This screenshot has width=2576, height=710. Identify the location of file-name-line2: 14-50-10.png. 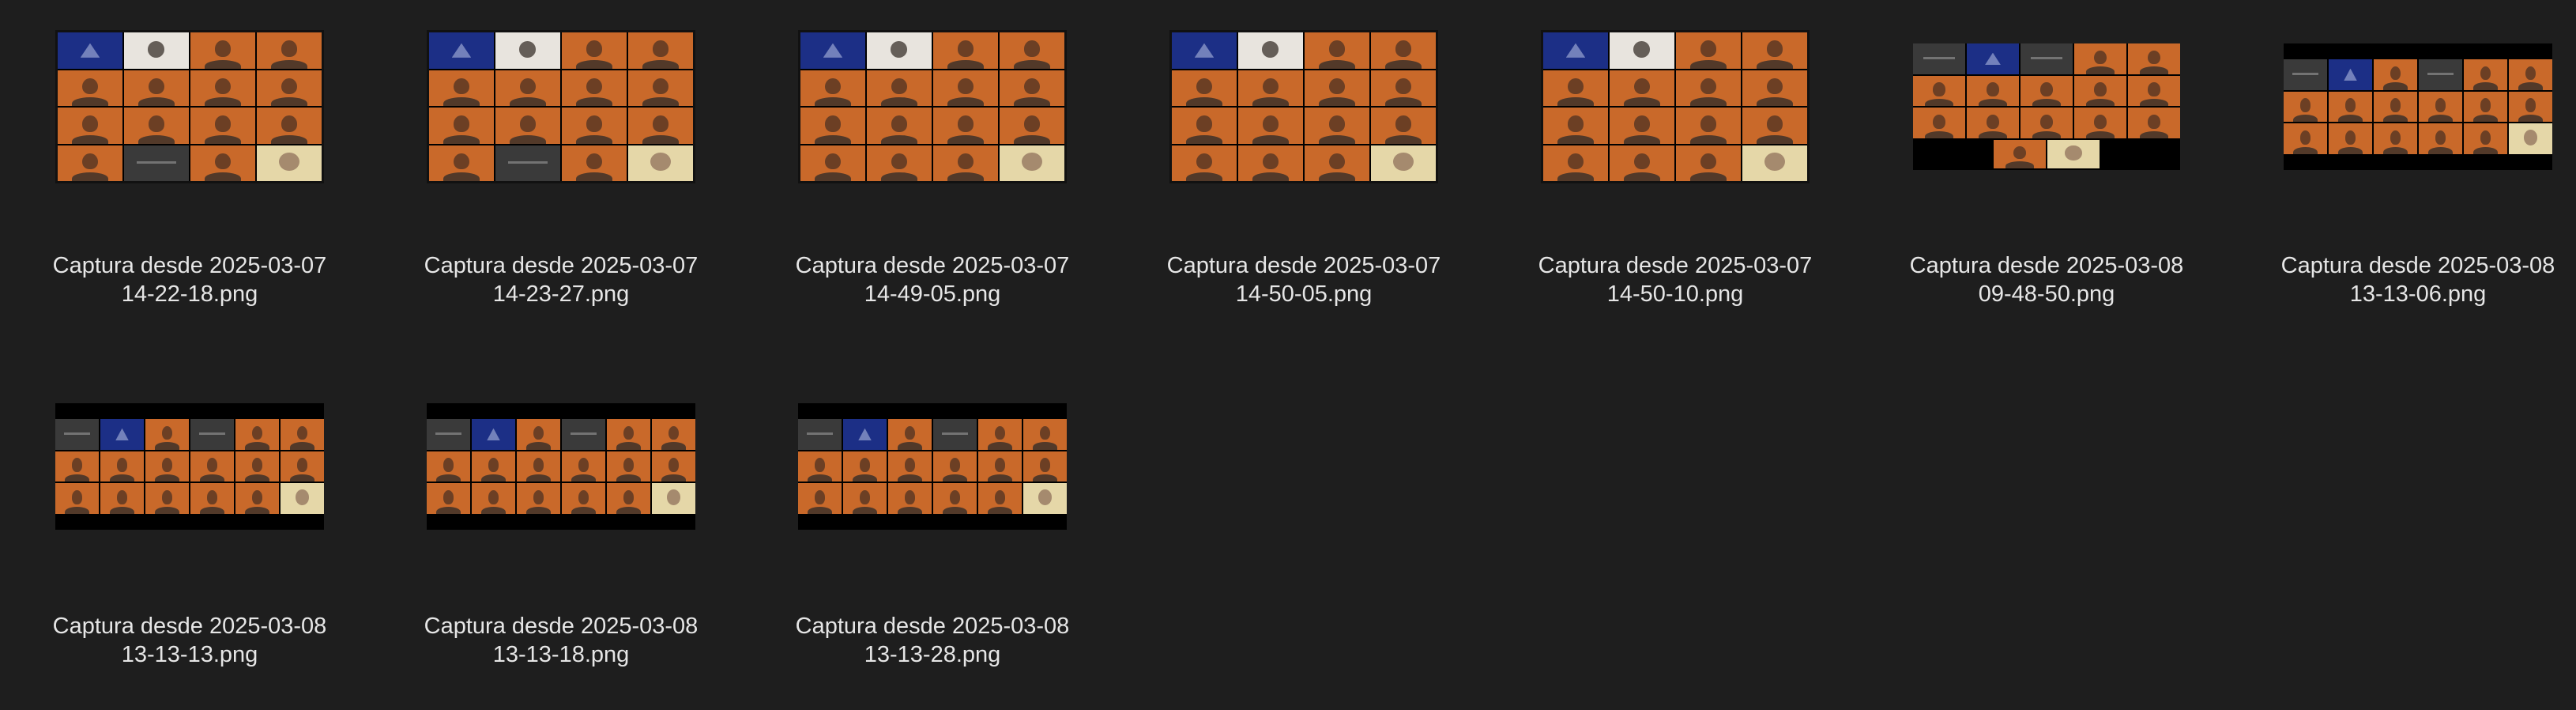
(1675, 294).